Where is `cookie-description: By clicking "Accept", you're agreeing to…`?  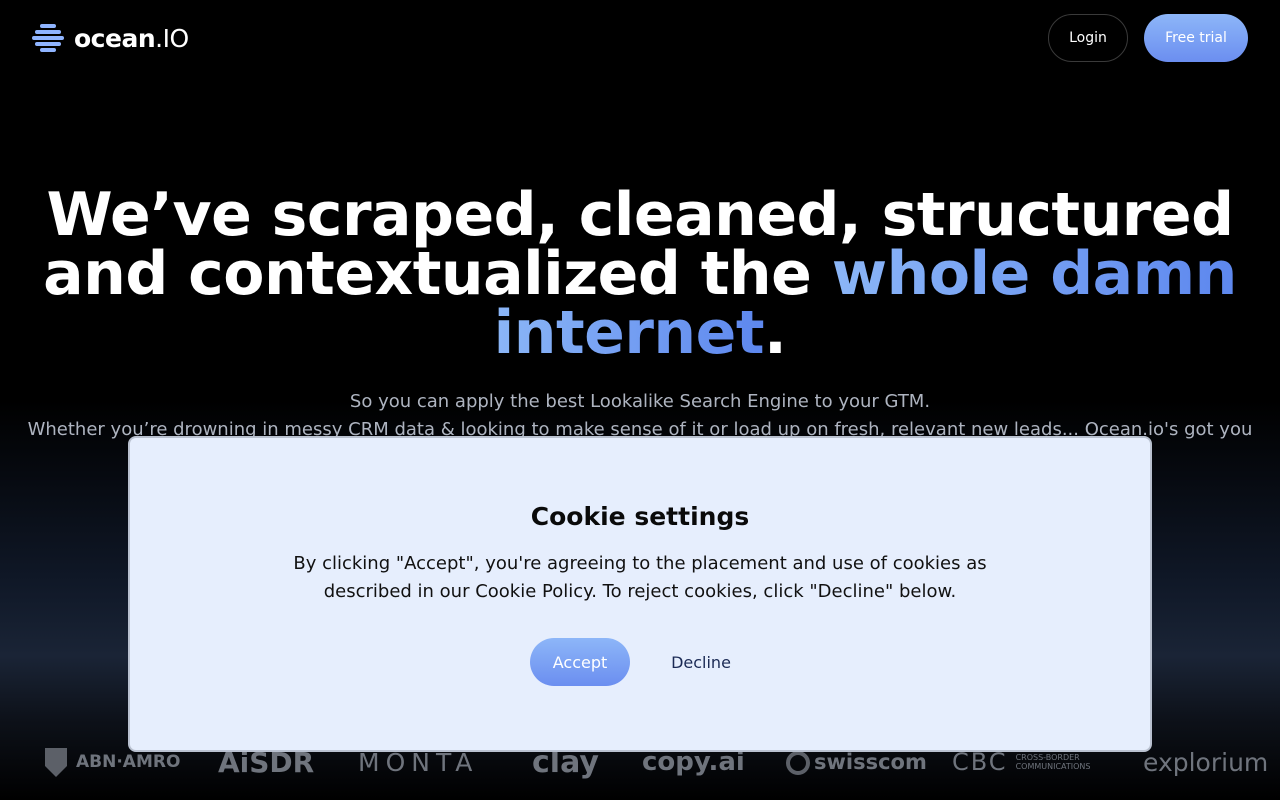
cookie-description: By clicking "Accept", you're agreeing to… is located at coordinates (640, 577).